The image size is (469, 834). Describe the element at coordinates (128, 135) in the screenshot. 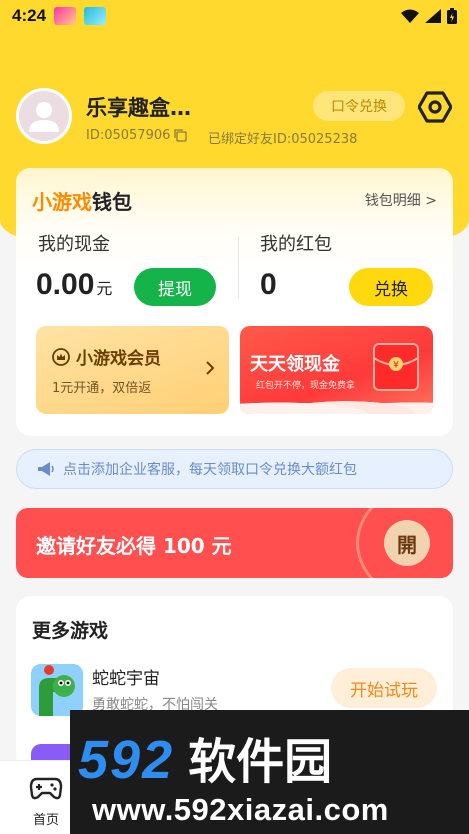

I see `user-id-text: ID:05057906` at that location.